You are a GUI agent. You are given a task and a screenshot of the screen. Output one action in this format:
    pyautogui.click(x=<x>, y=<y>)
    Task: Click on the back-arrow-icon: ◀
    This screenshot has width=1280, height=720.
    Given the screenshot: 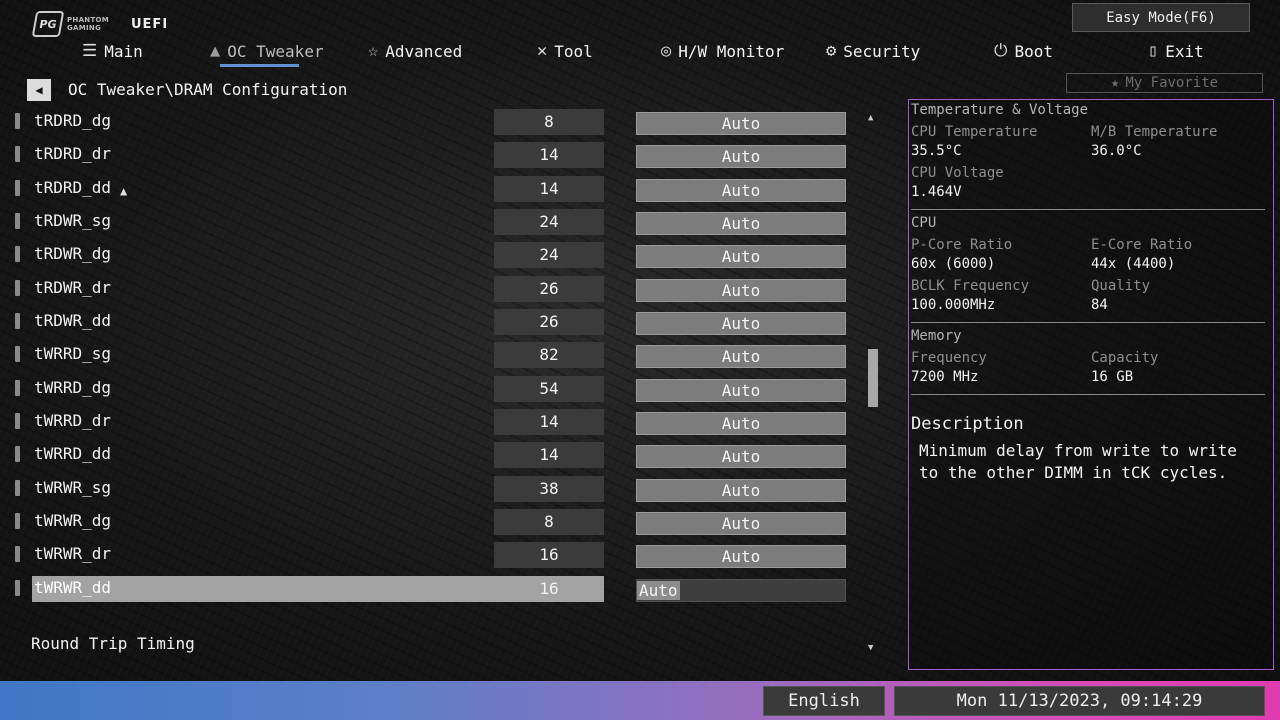 What is the action you would take?
    pyautogui.click(x=39, y=90)
    